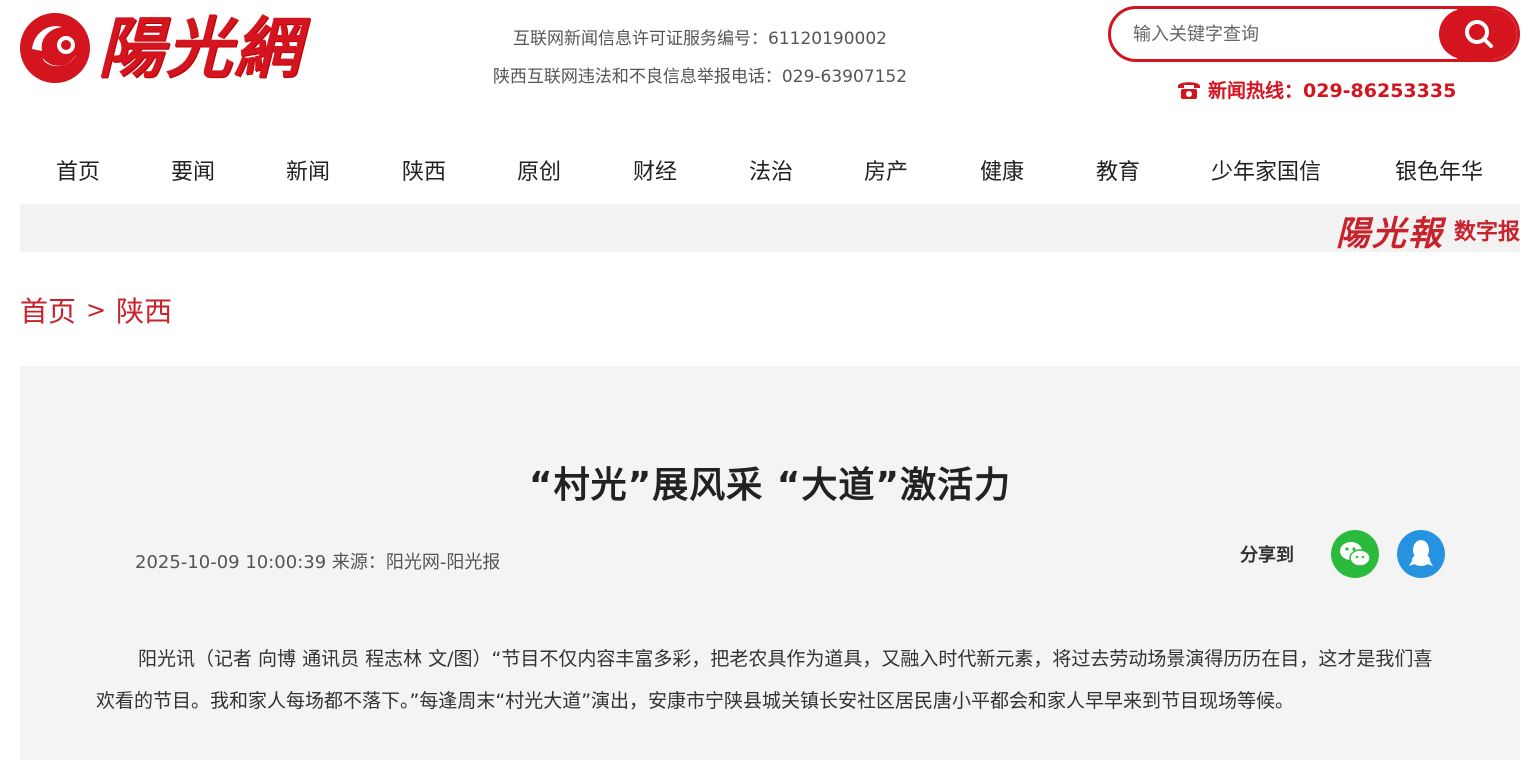  What do you see at coordinates (770, 229) in the screenshot?
I see `digital-paper-banner: 陽光報 数字报` at bounding box center [770, 229].